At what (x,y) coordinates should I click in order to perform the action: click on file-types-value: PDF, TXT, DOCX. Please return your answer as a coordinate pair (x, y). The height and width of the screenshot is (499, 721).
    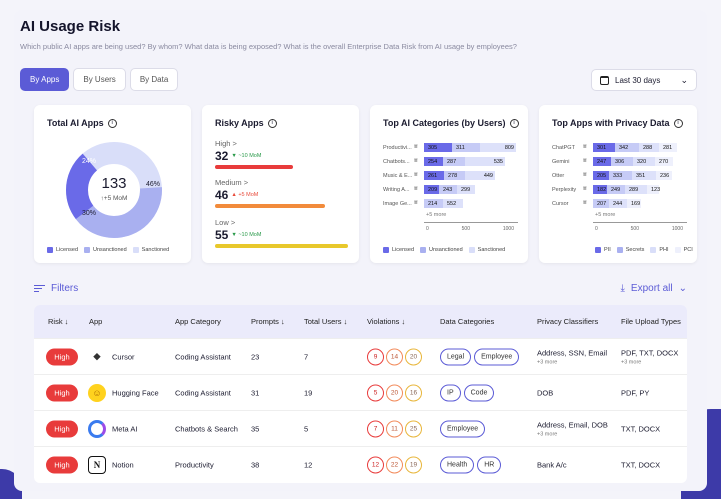
    Looking at the image, I should click on (650, 352).